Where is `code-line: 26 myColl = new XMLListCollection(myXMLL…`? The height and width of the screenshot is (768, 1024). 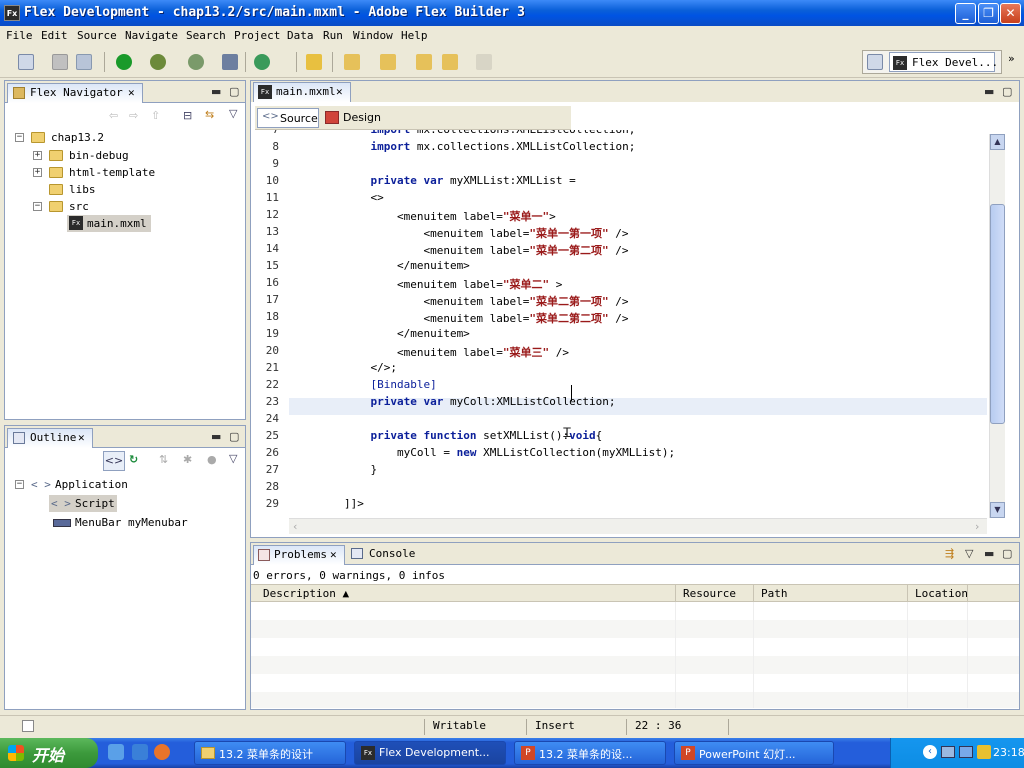
code-line: 26 myColl = new XMLListCollection(myXMLL… is located at coordinates (619, 453).